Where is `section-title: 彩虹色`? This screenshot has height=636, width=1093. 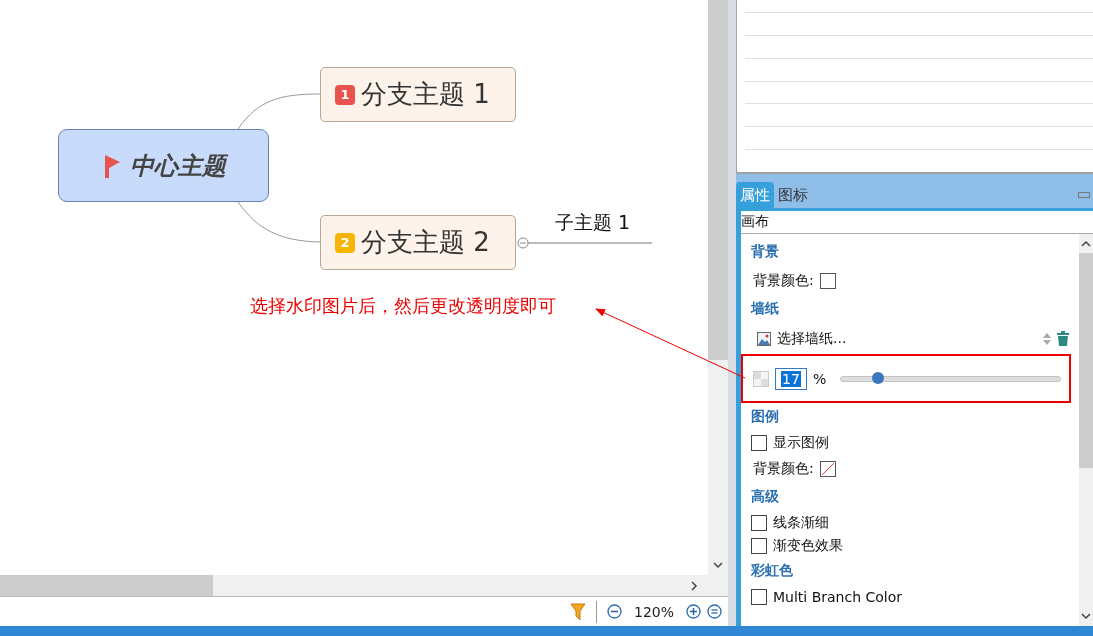 section-title: 彩虹色 is located at coordinates (772, 570).